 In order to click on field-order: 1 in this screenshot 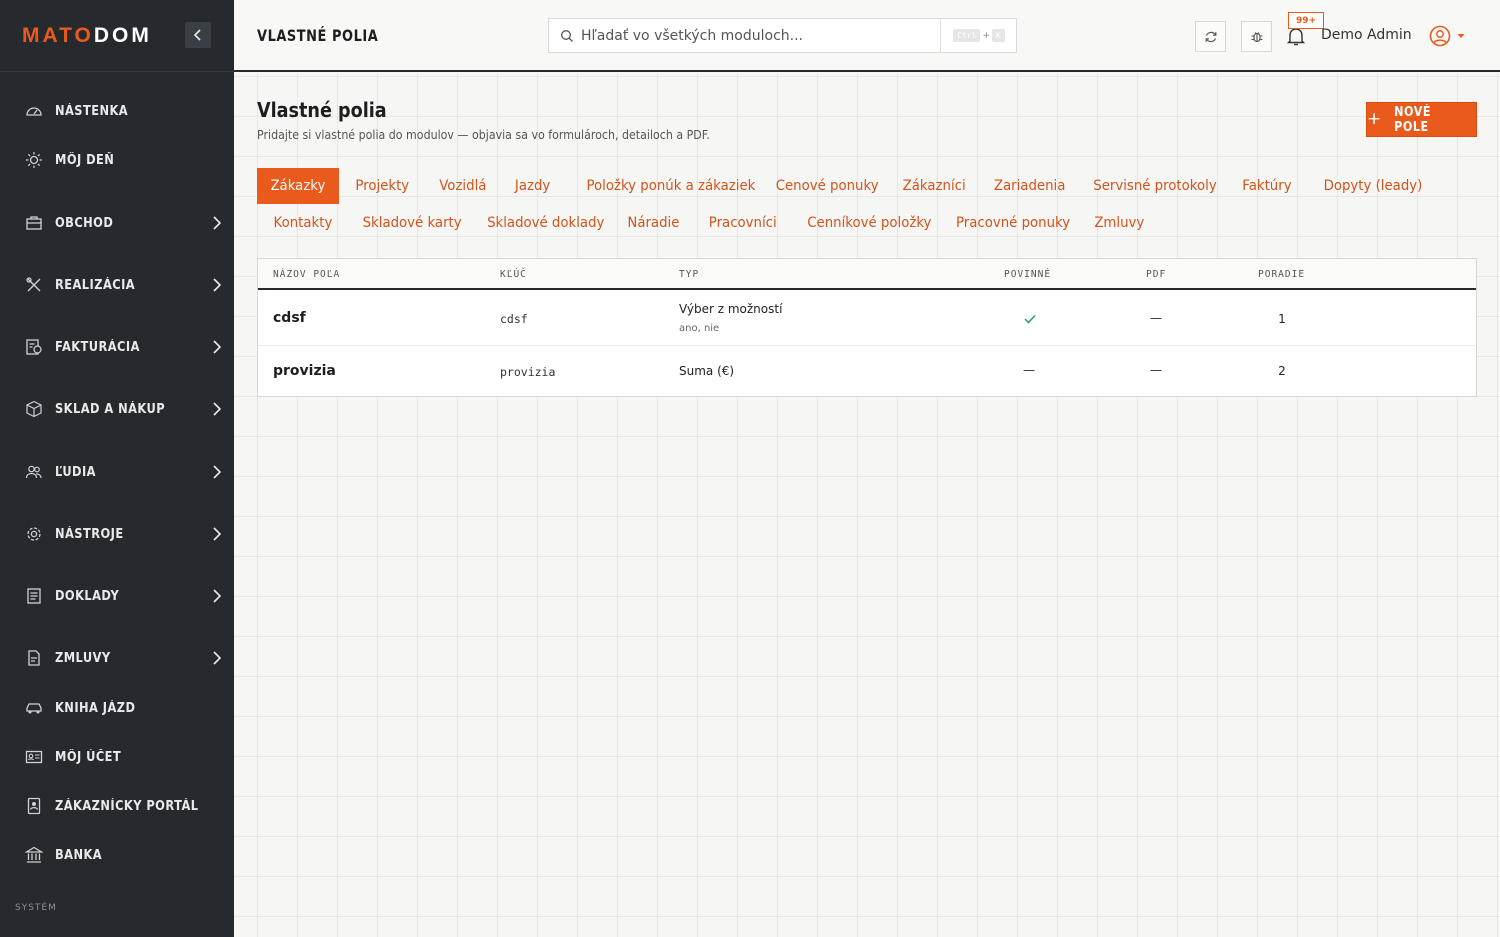, I will do `click(1282, 319)`.